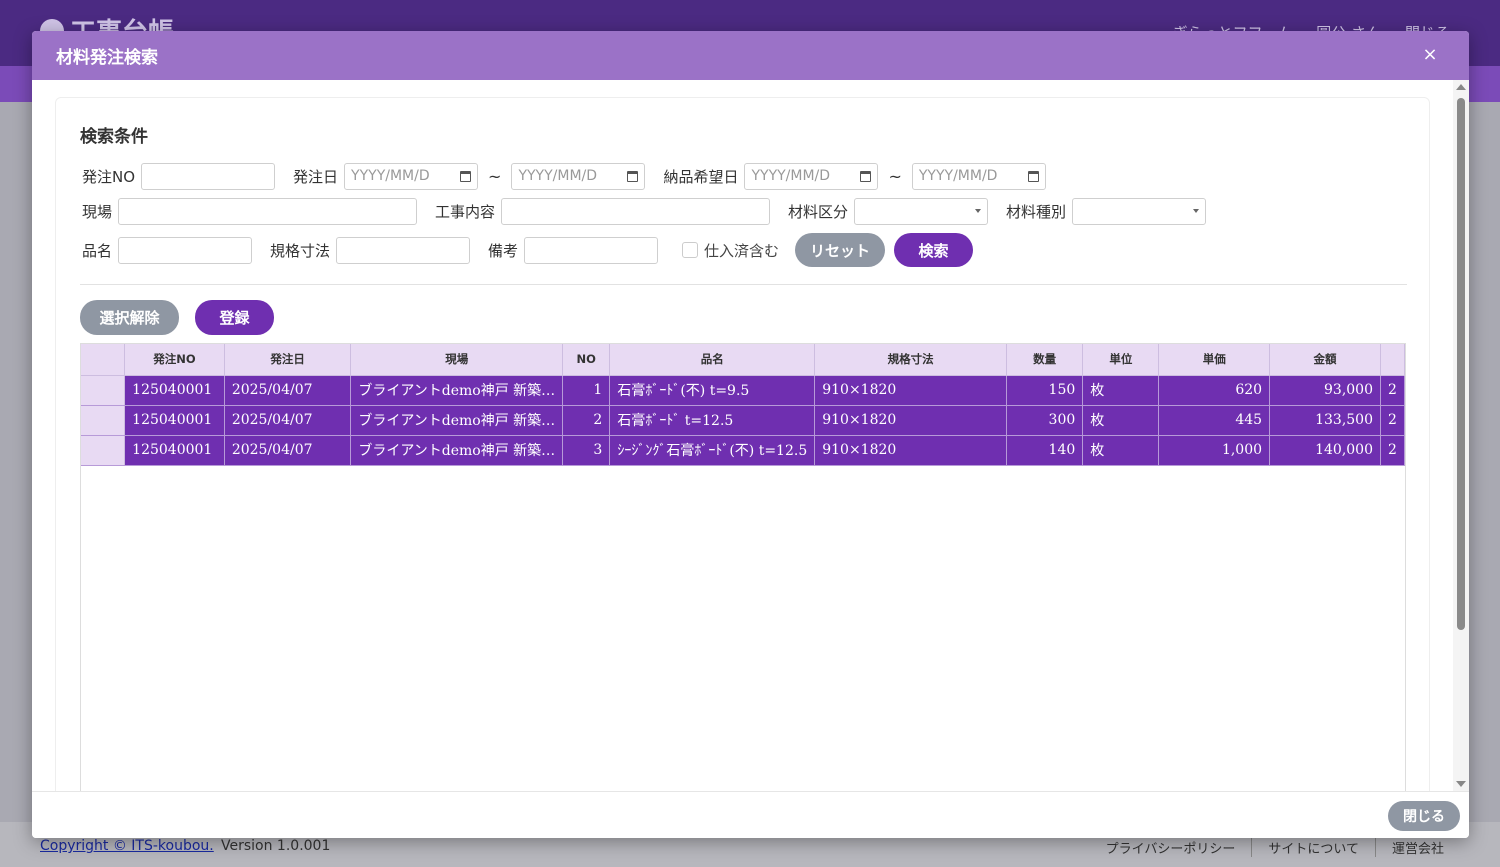  What do you see at coordinates (811, 176) in the screenshot?
I see `delivery-date-from-input: YYYY/MM/D` at bounding box center [811, 176].